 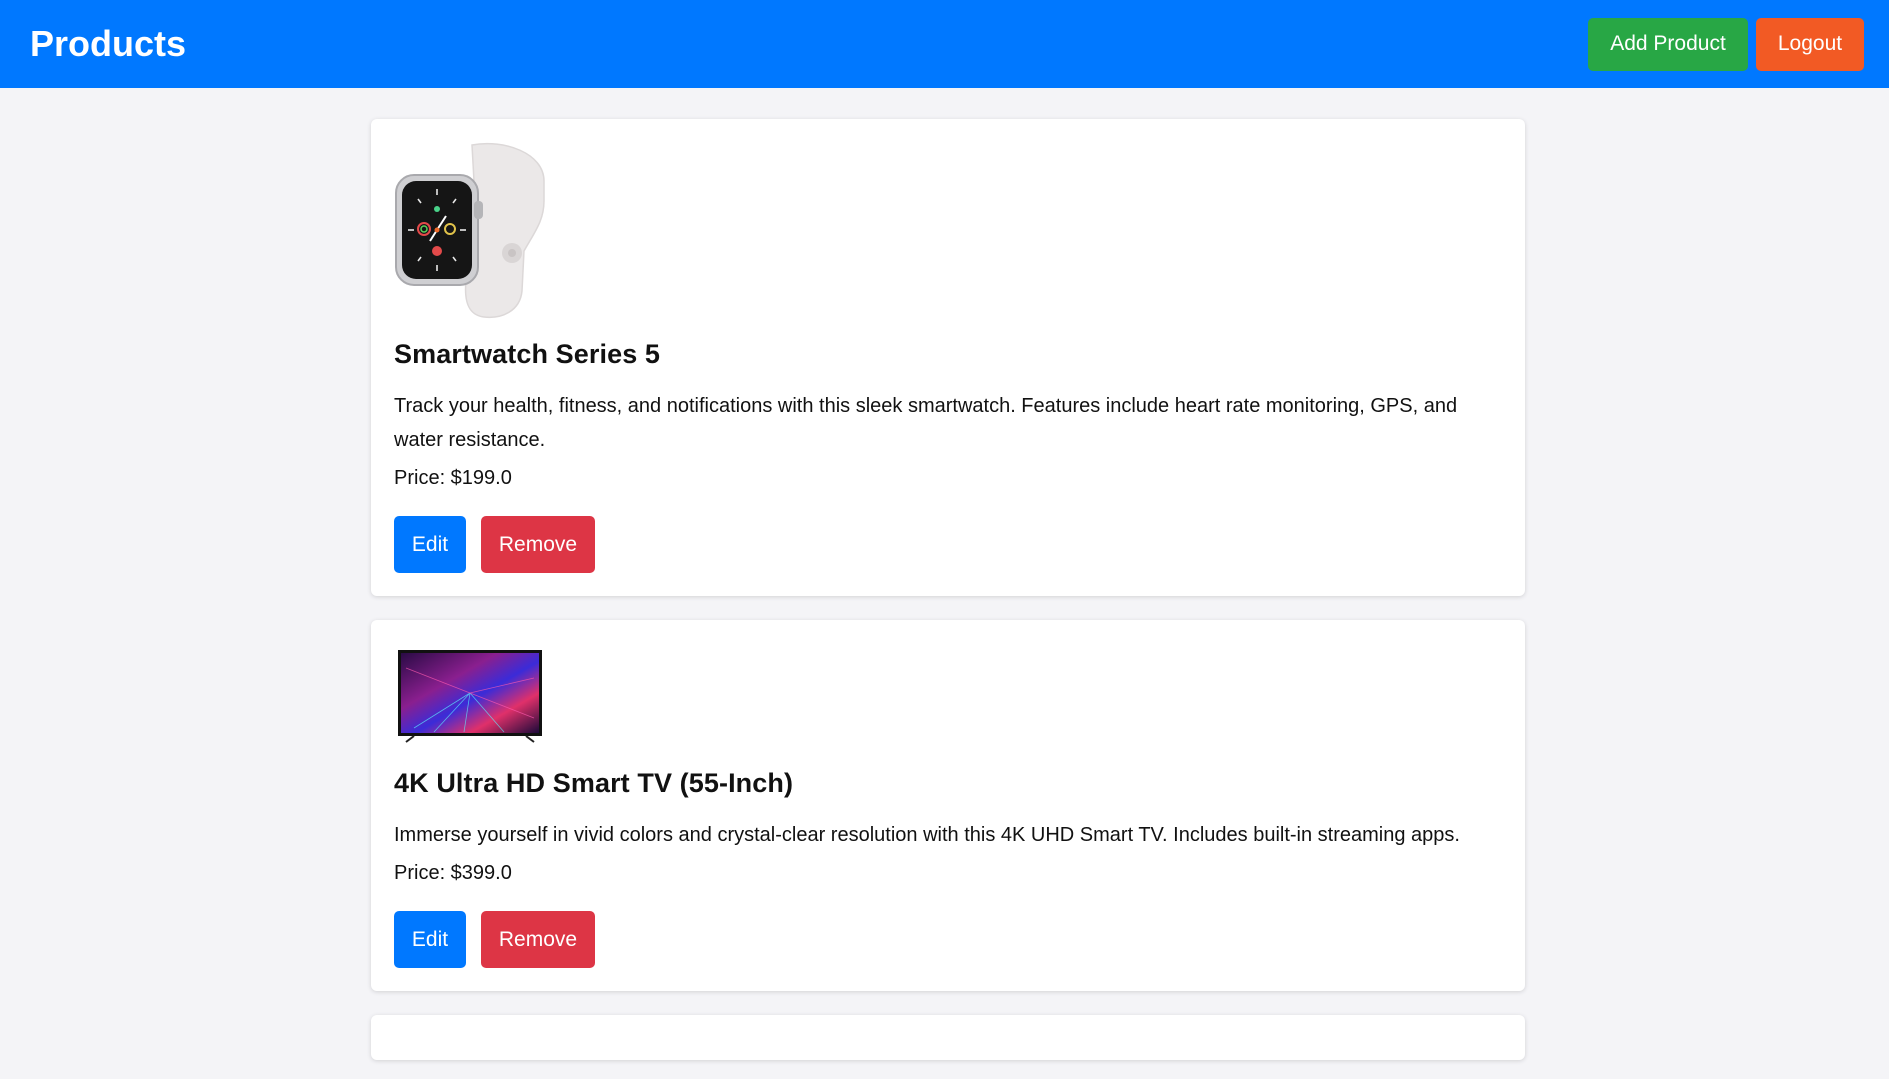 What do you see at coordinates (594, 783) in the screenshot?
I see `product-name: 4K Ultra HD Smart TV (55-Inch)` at bounding box center [594, 783].